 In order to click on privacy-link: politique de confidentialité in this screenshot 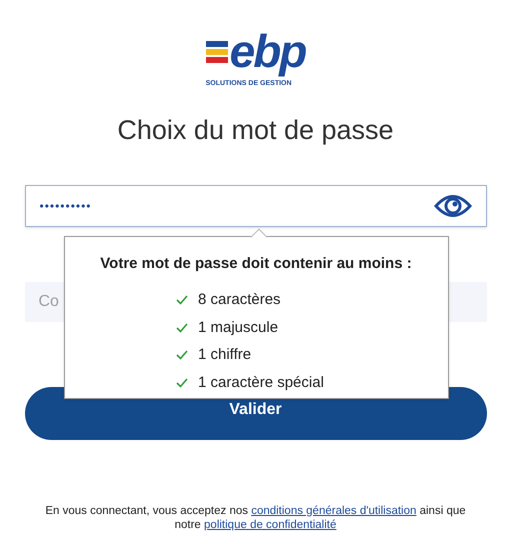, I will do `click(270, 524)`.